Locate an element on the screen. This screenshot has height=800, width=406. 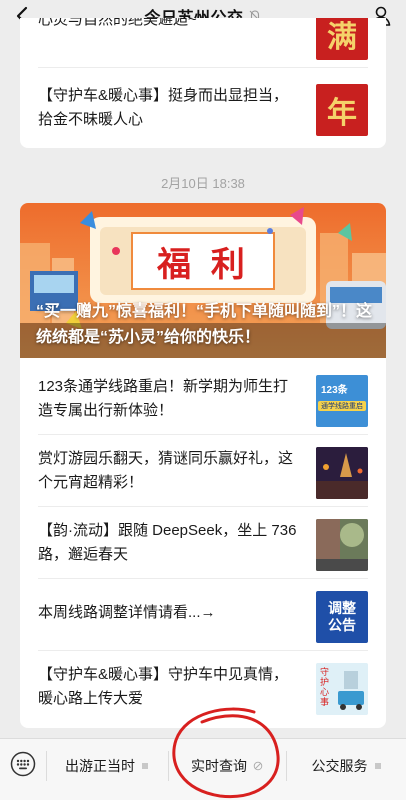
list-item: 【守护车&暖心事】守护车中见真情，暖心路上传大爱 守护心事 is located at coordinates (203, 687).